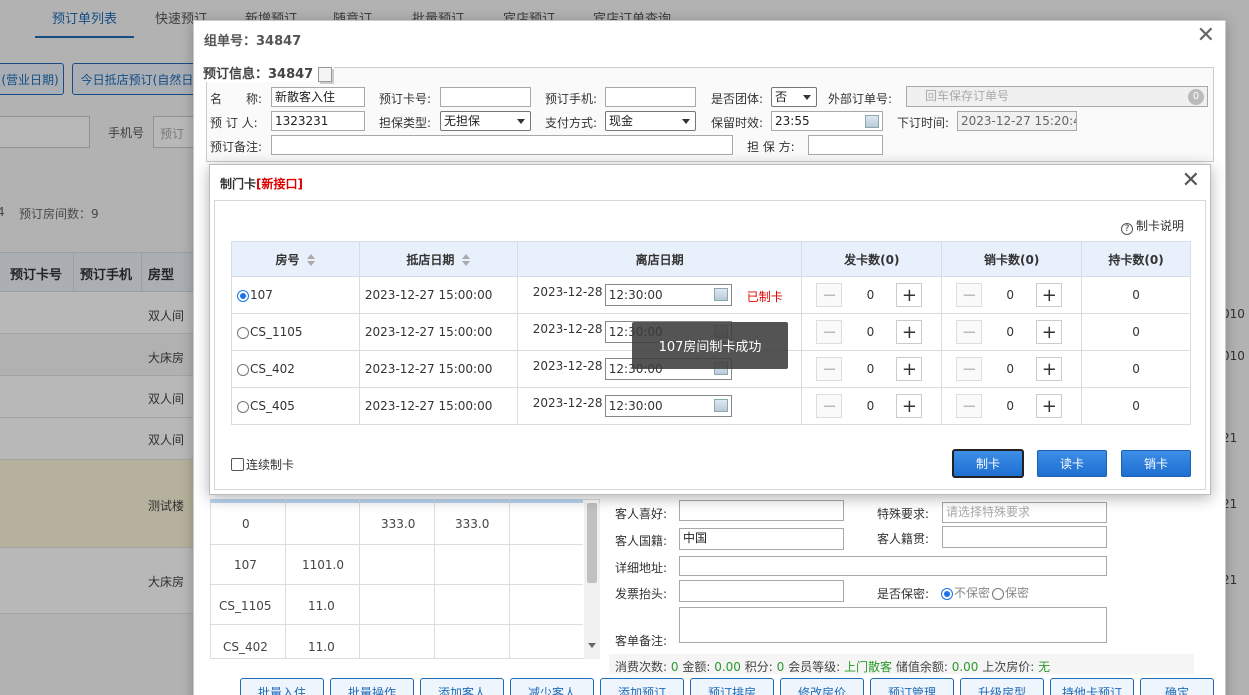 This screenshot has height=695, width=1249. Describe the element at coordinates (261, 295) in the screenshot. I see `room-no: 107` at that location.